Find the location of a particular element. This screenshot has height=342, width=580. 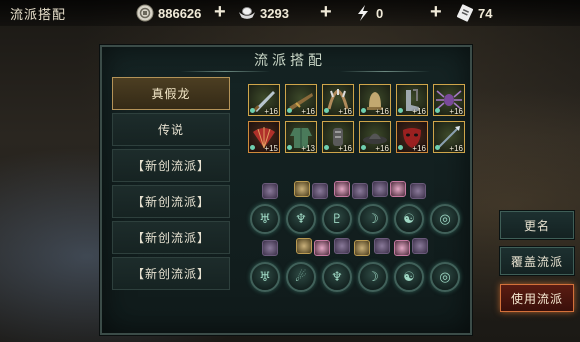

school-label: 真假龙 is located at coordinates (171, 94).